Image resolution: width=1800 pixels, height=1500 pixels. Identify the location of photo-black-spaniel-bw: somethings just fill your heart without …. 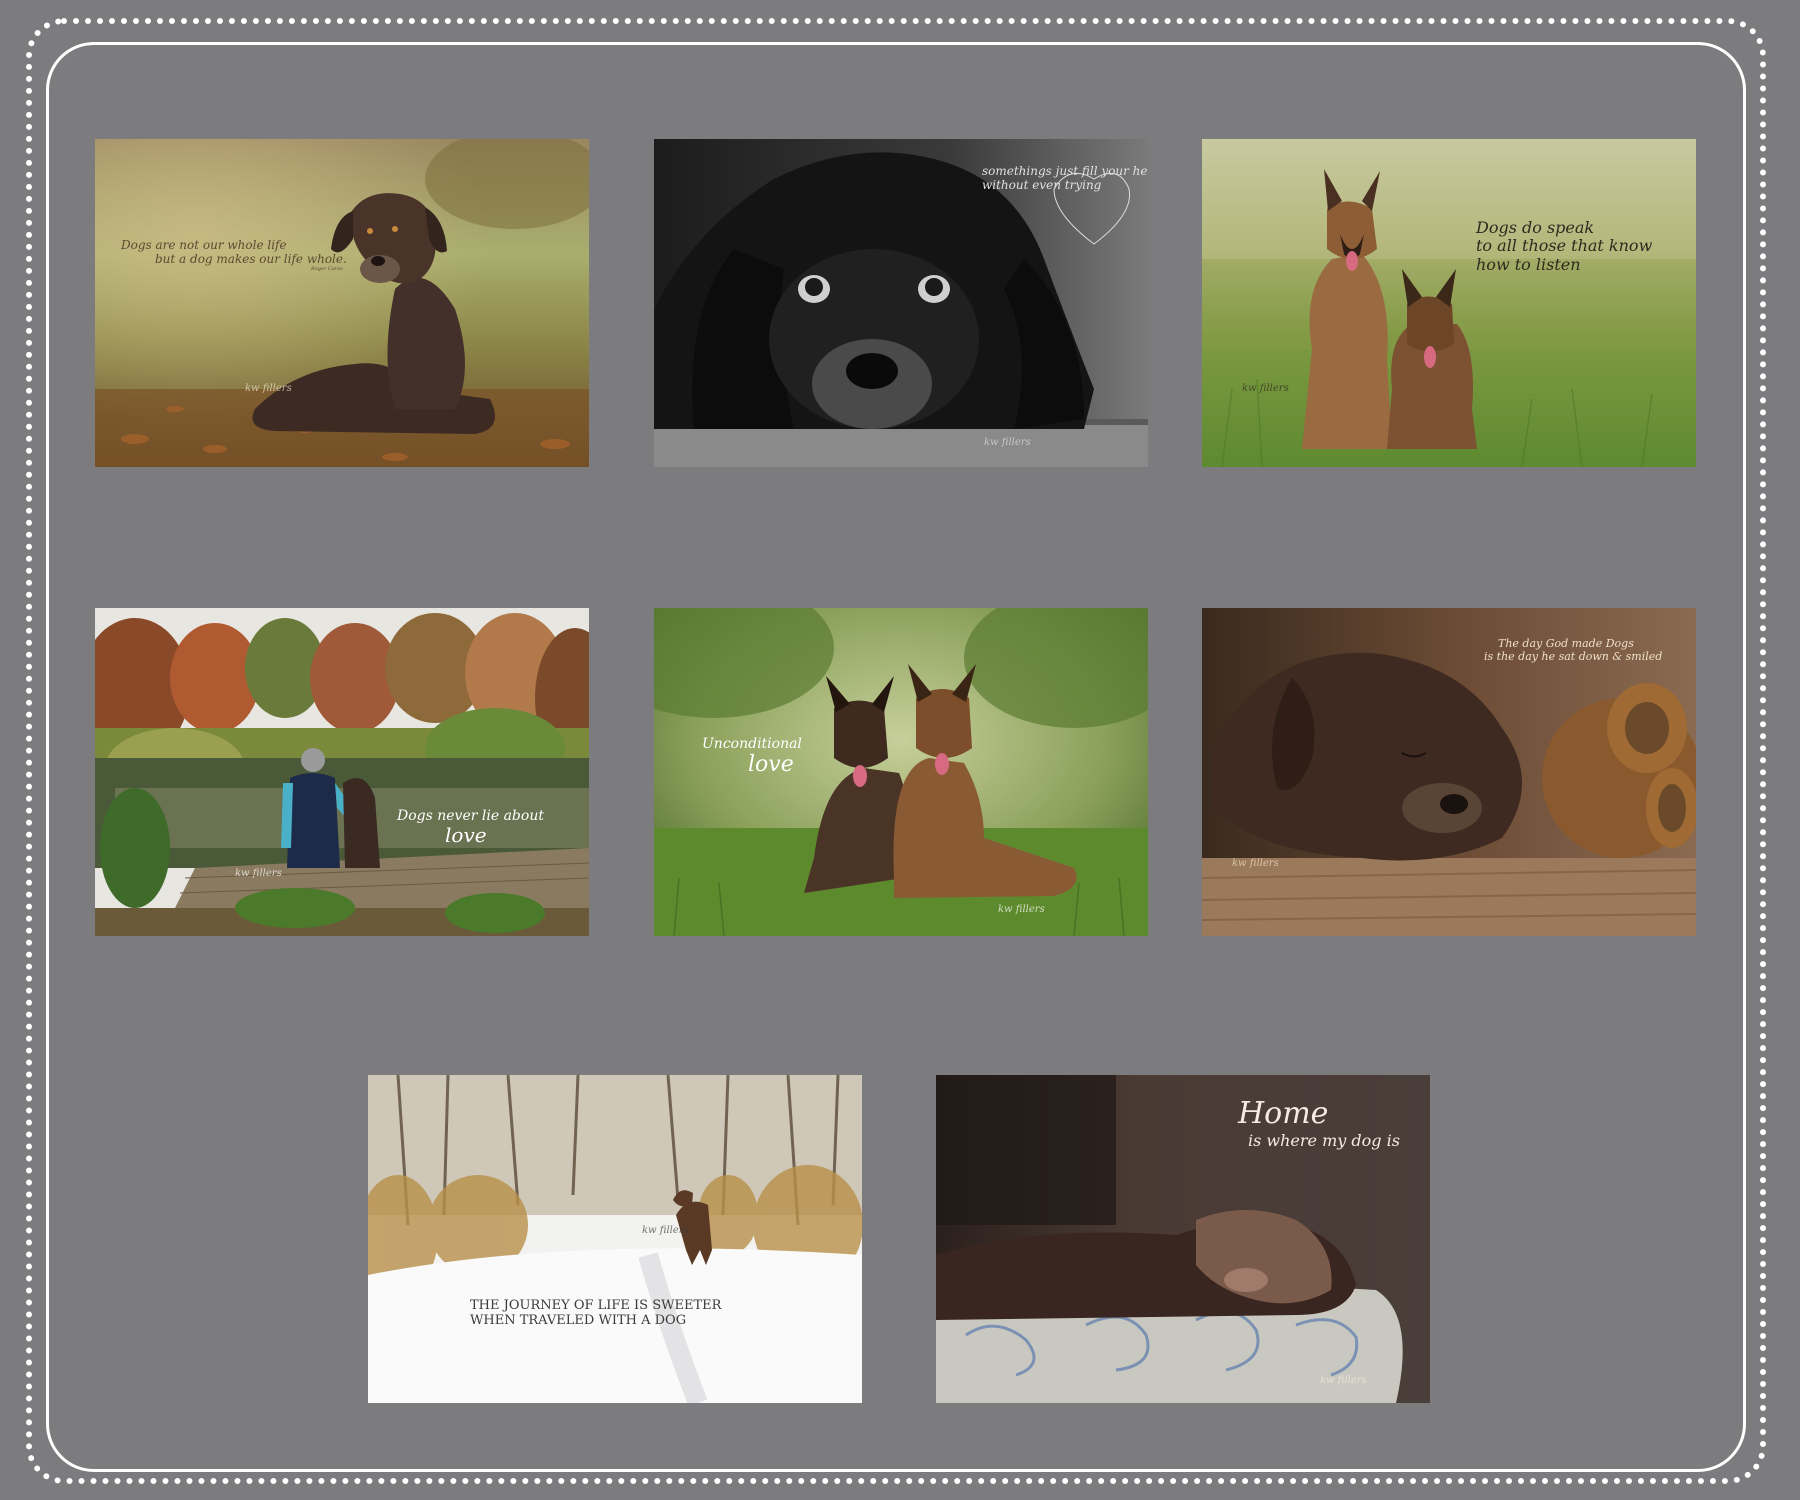
(901, 303).